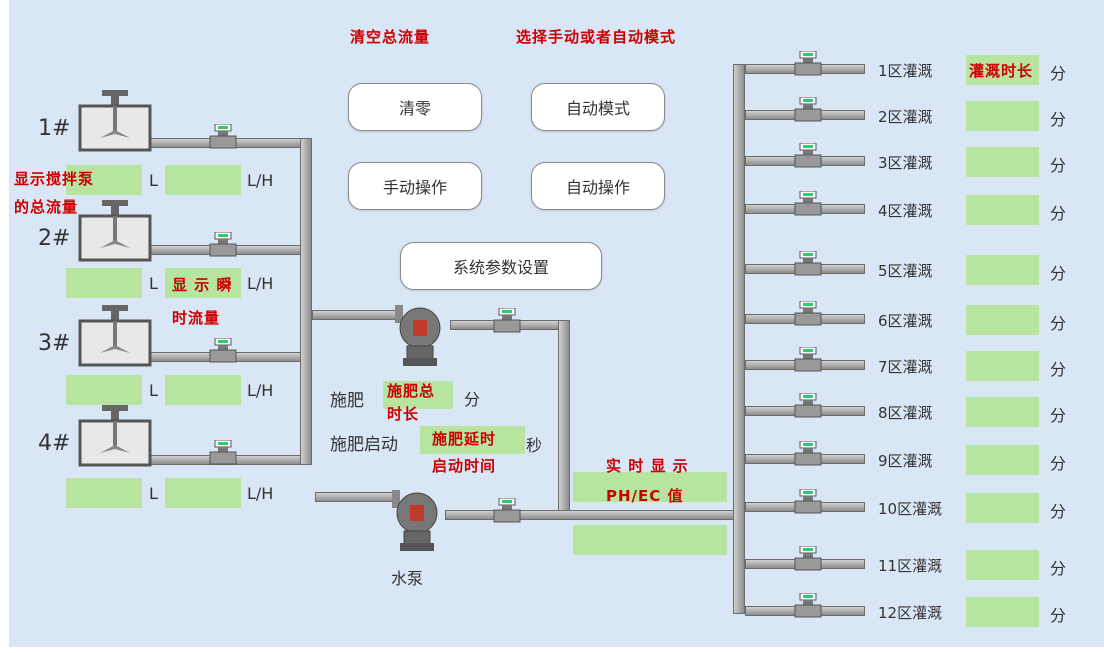 This screenshot has width=1104, height=653. I want to click on clear-button: 清零, so click(415, 107).